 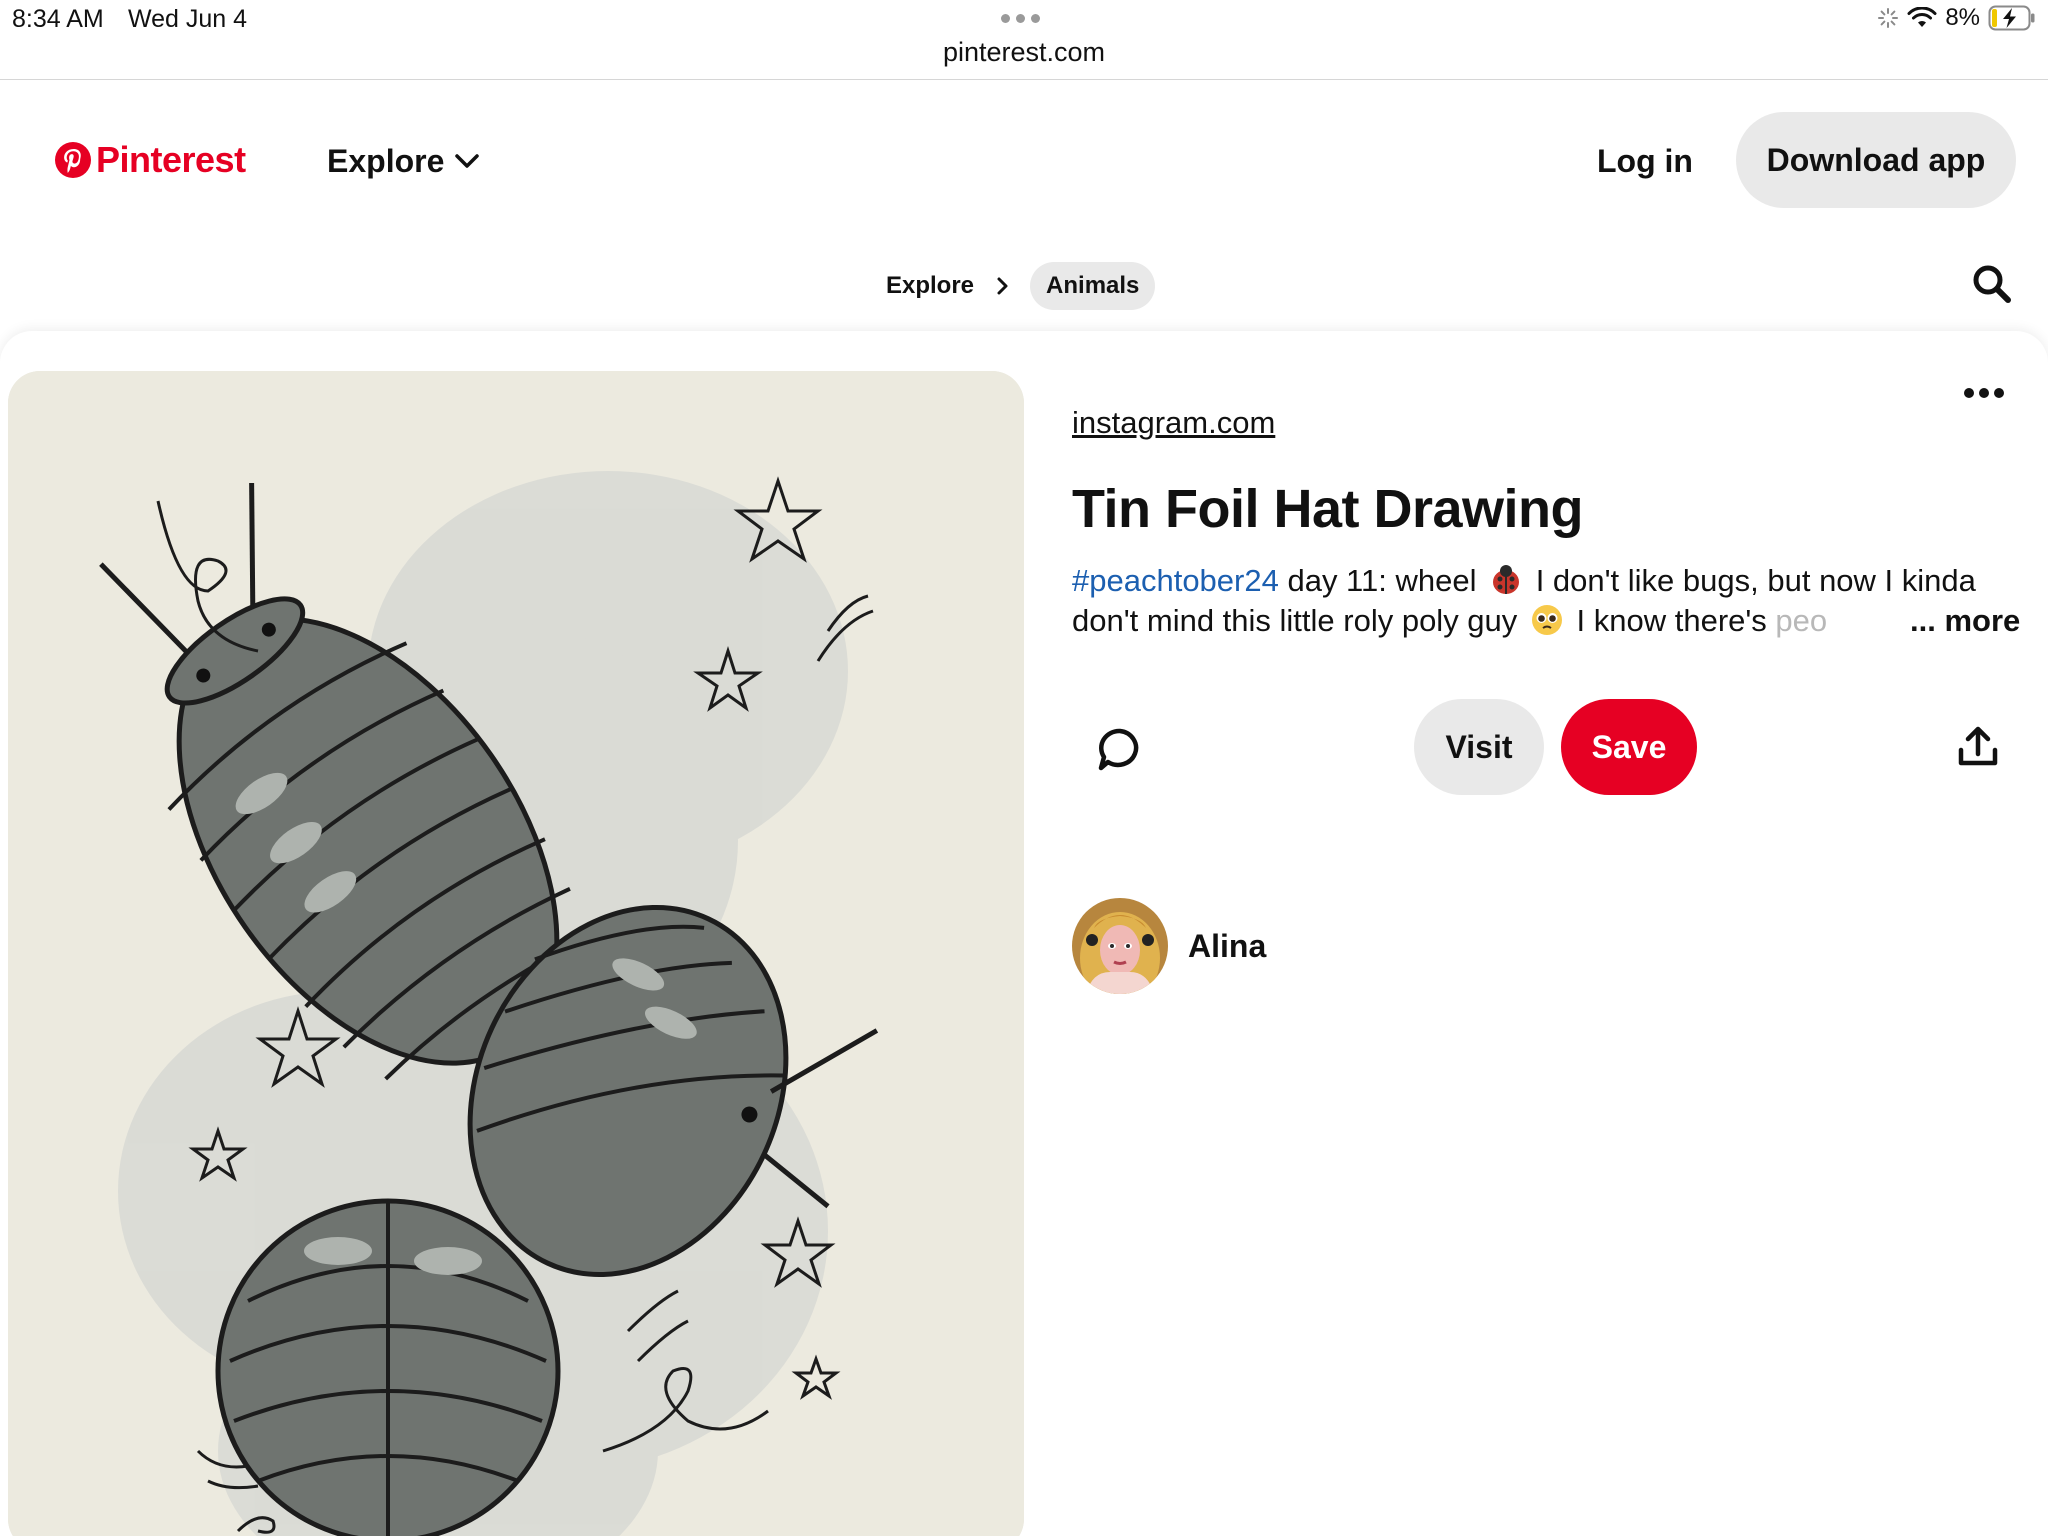 I want to click on share-upload-icon, so click(x=1978, y=746).